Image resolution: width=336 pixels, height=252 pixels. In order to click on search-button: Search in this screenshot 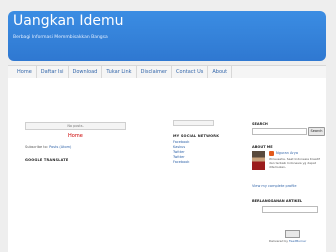, I will do `click(316, 131)`.